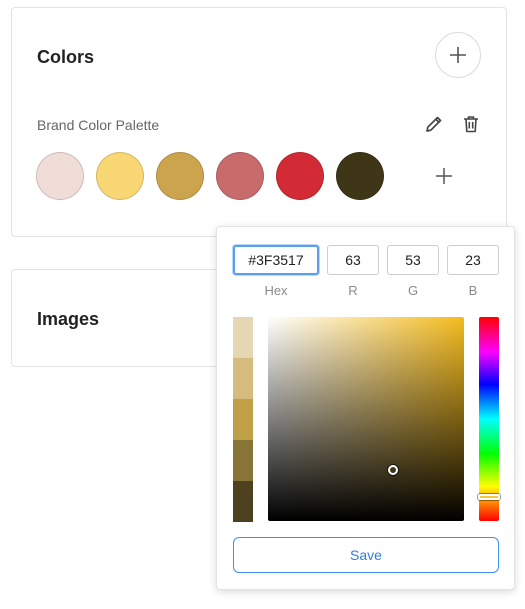 This screenshot has width=525, height=609. Describe the element at coordinates (353, 260) in the screenshot. I see `red-input` at that location.